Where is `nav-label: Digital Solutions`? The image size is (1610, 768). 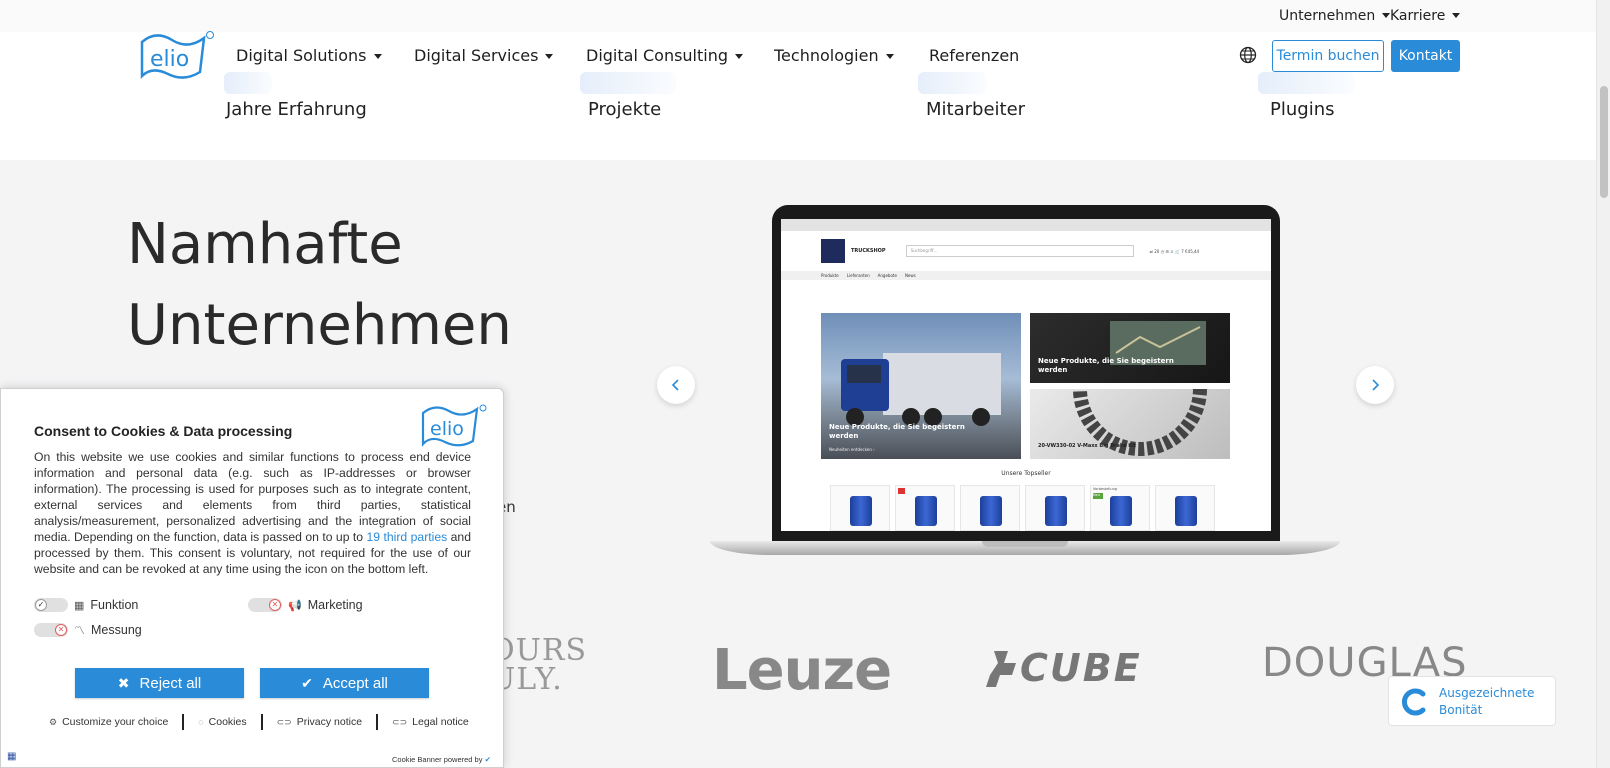 nav-label: Digital Solutions is located at coordinates (301, 55).